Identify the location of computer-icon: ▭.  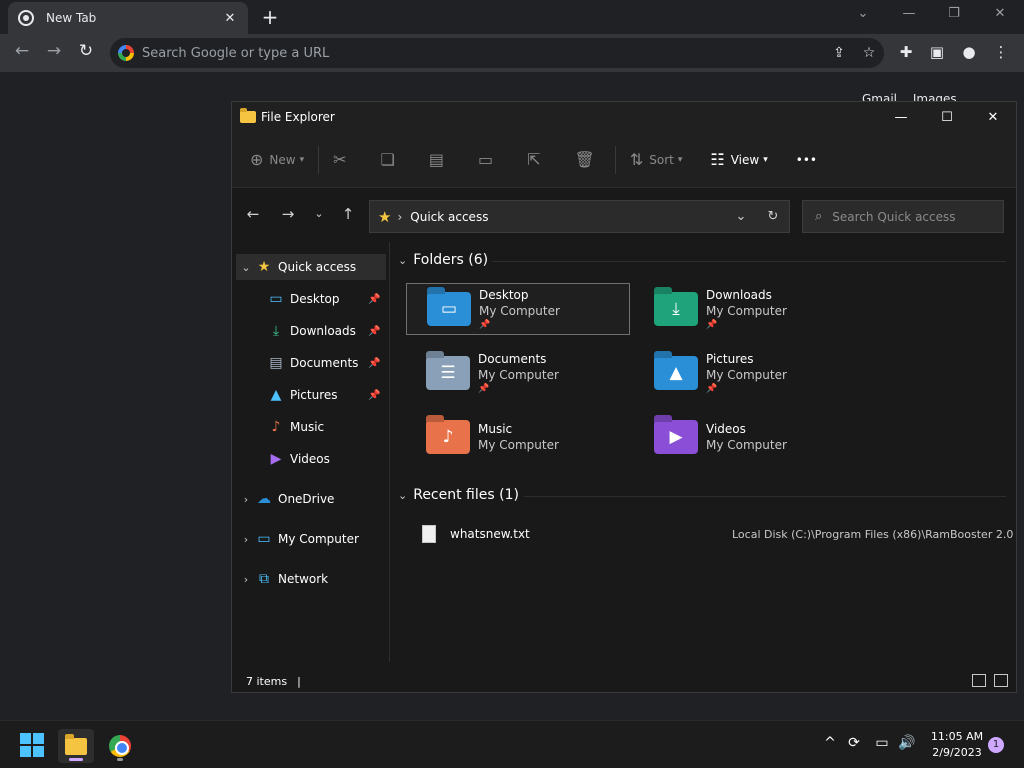
(264, 539).